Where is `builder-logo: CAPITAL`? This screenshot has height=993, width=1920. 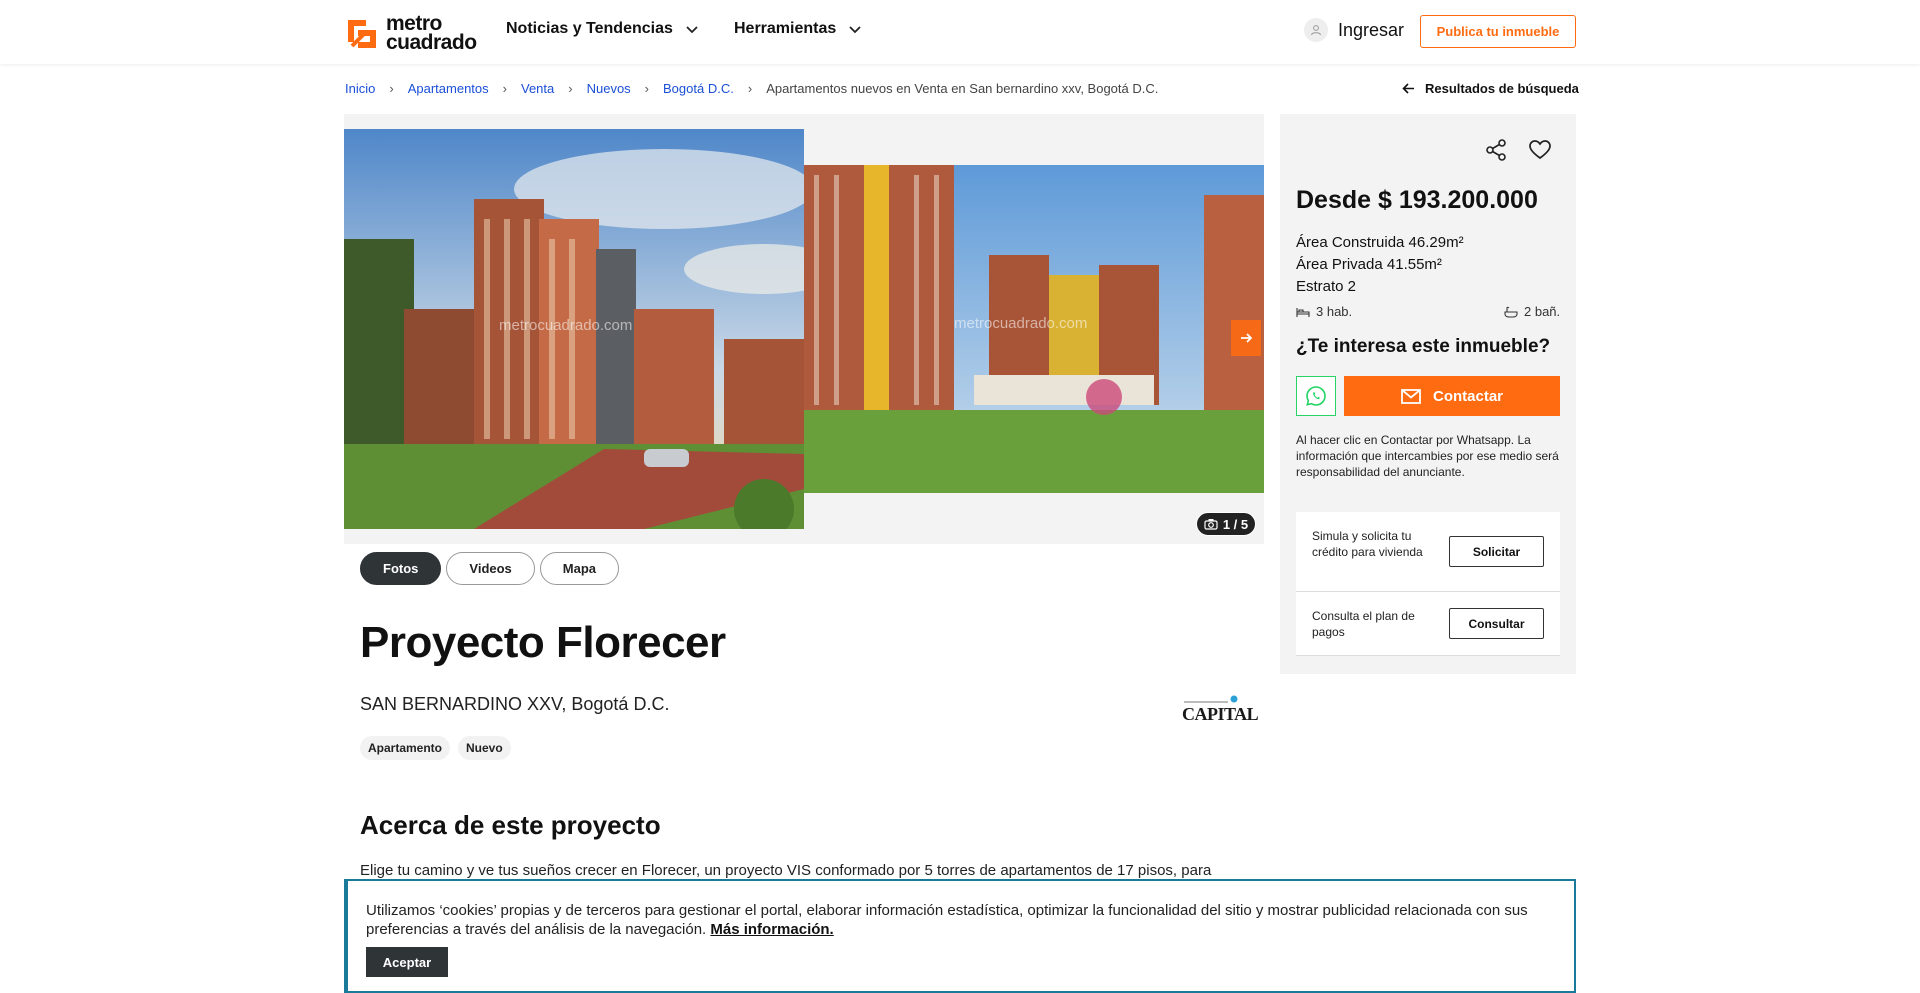 builder-logo: CAPITAL is located at coordinates (1219, 708).